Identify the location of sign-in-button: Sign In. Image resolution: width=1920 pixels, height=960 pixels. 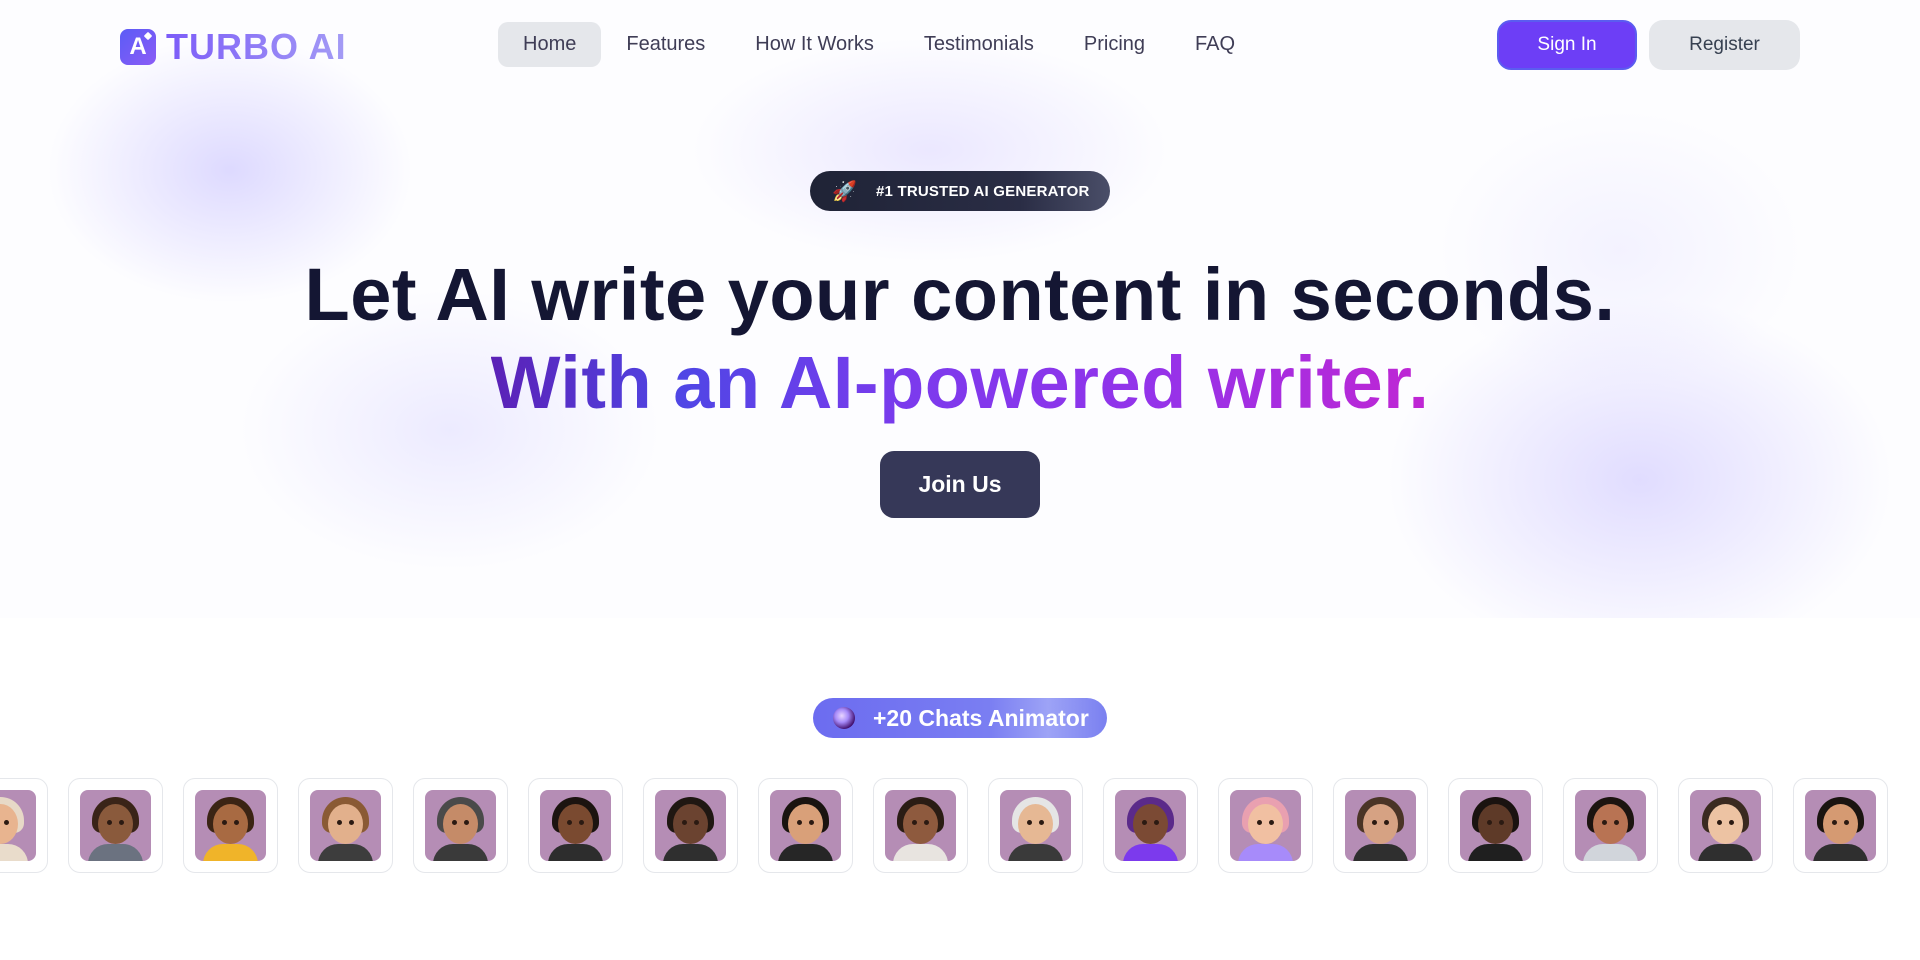
(1567, 45).